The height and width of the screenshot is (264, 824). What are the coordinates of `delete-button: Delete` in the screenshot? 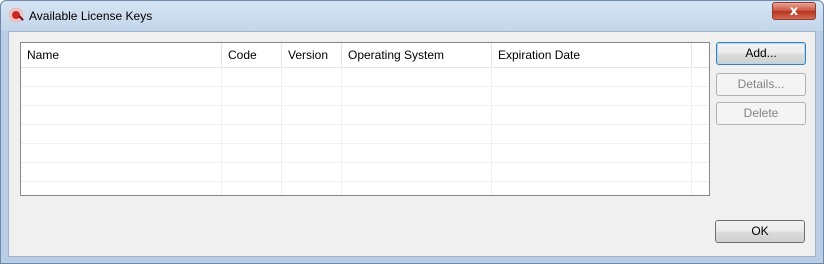 It's located at (761, 113).